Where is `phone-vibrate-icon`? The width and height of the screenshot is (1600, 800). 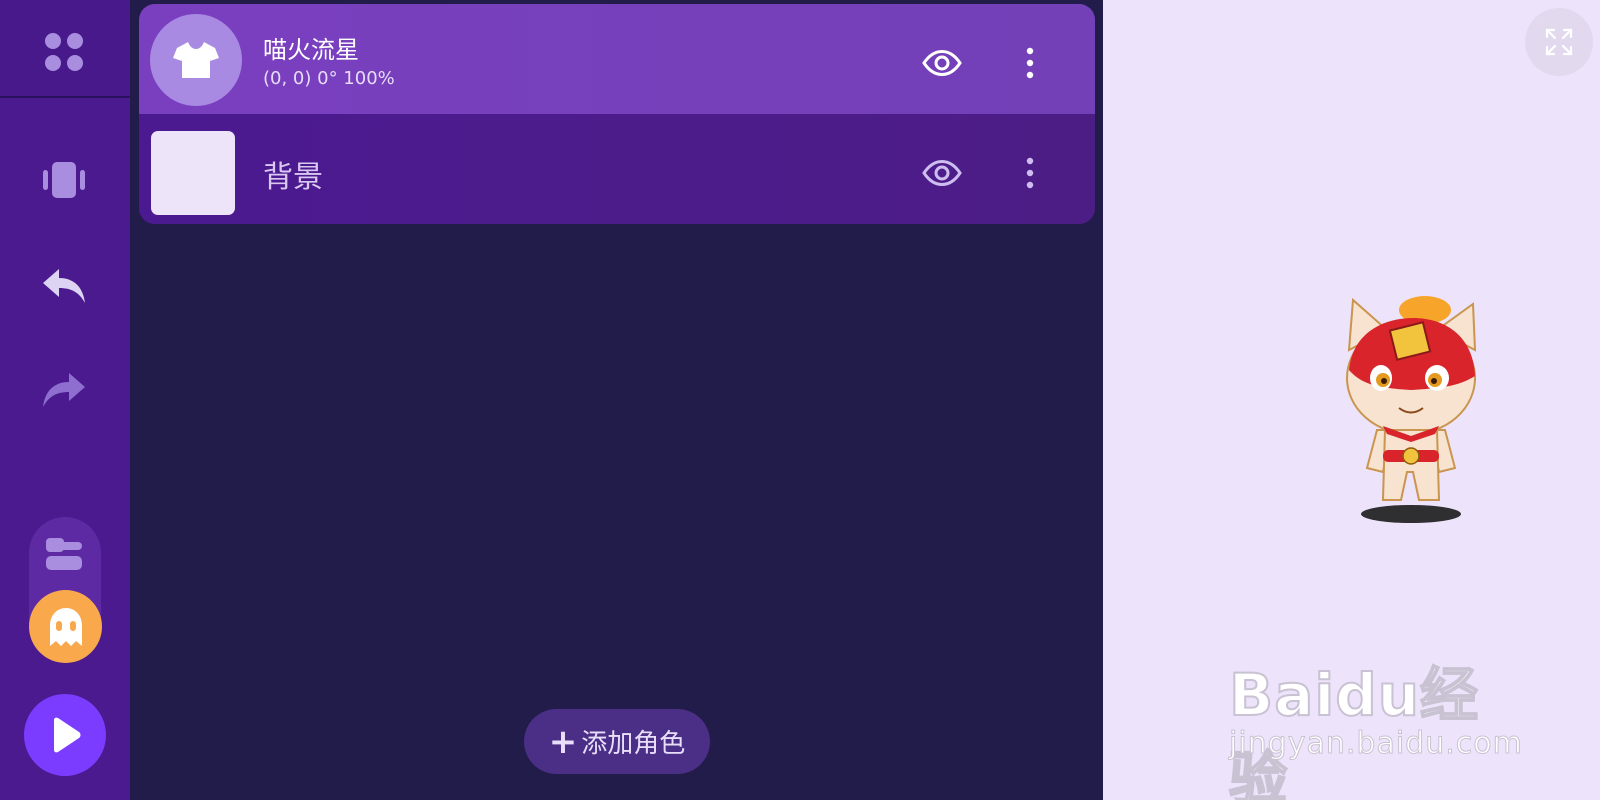 phone-vibrate-icon is located at coordinates (64, 180).